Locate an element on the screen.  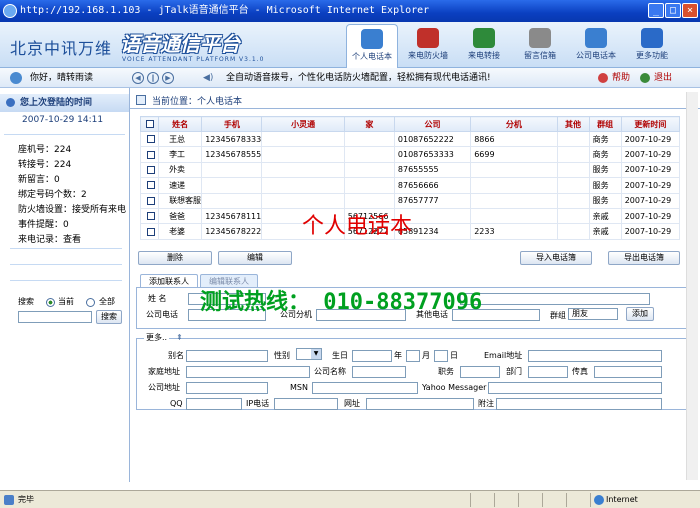
nav-item-forward: 来电转接 is located at coordinates (484, 46).